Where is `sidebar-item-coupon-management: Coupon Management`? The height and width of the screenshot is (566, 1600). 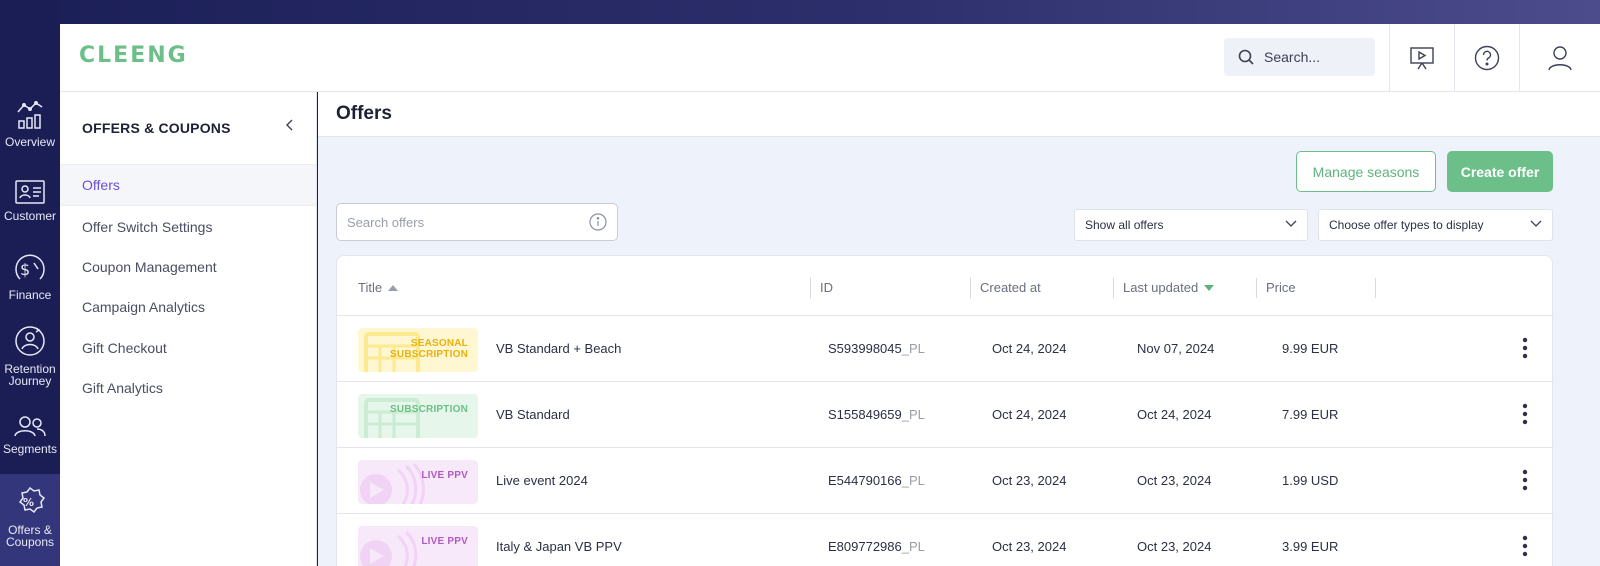
sidebar-item-coupon-management: Coupon Management is located at coordinates (188, 267).